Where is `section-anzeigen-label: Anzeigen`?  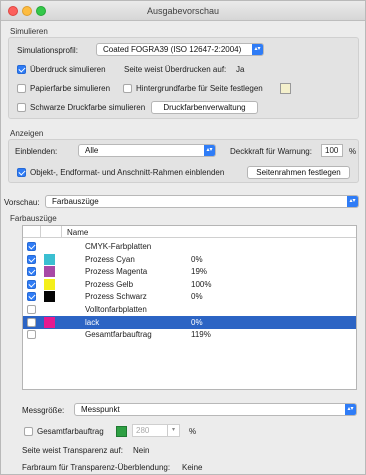 section-anzeigen-label: Anzeigen is located at coordinates (27, 133).